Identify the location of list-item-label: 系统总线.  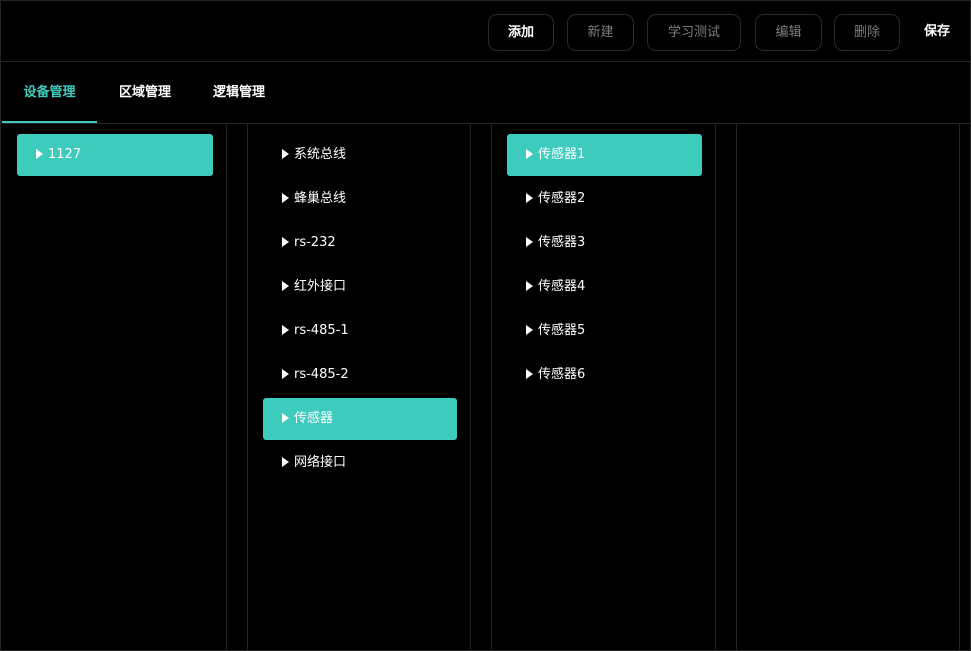
(320, 154).